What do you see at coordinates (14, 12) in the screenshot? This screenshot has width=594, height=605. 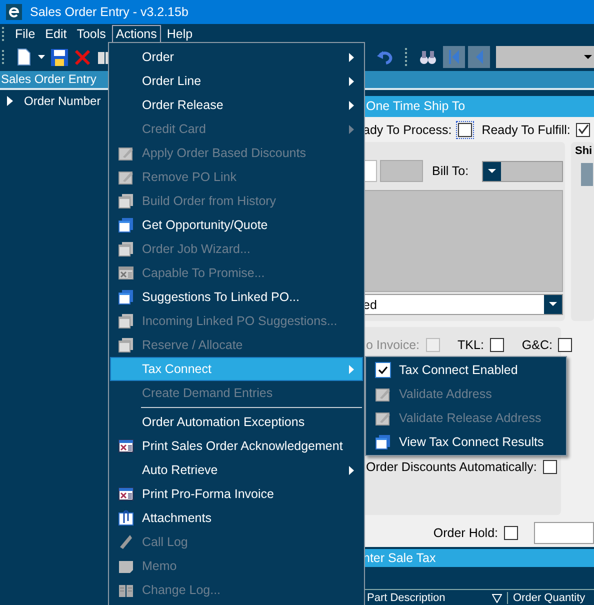 I see `app-logo-icon` at bounding box center [14, 12].